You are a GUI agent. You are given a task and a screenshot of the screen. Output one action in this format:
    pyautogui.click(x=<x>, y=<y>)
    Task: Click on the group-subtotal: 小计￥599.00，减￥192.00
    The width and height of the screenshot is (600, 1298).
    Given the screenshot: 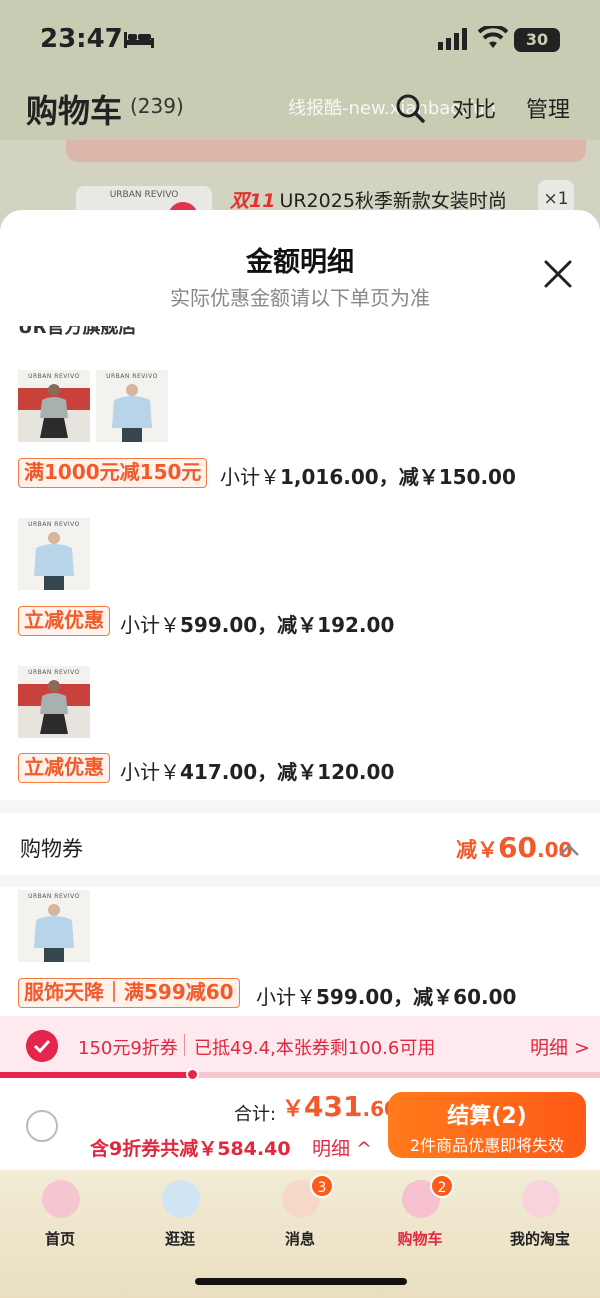 What is the action you would take?
    pyautogui.click(x=257, y=625)
    